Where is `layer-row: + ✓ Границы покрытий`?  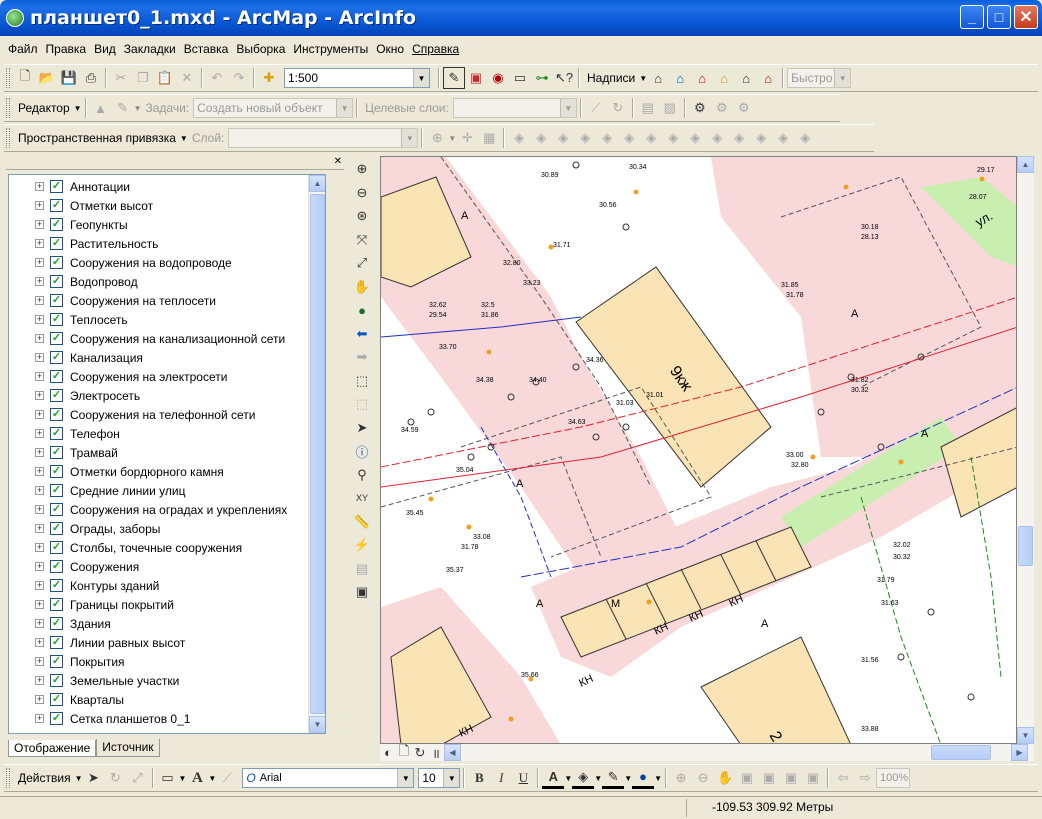
layer-row: + ✓ Границы покрытий is located at coordinates (167, 604).